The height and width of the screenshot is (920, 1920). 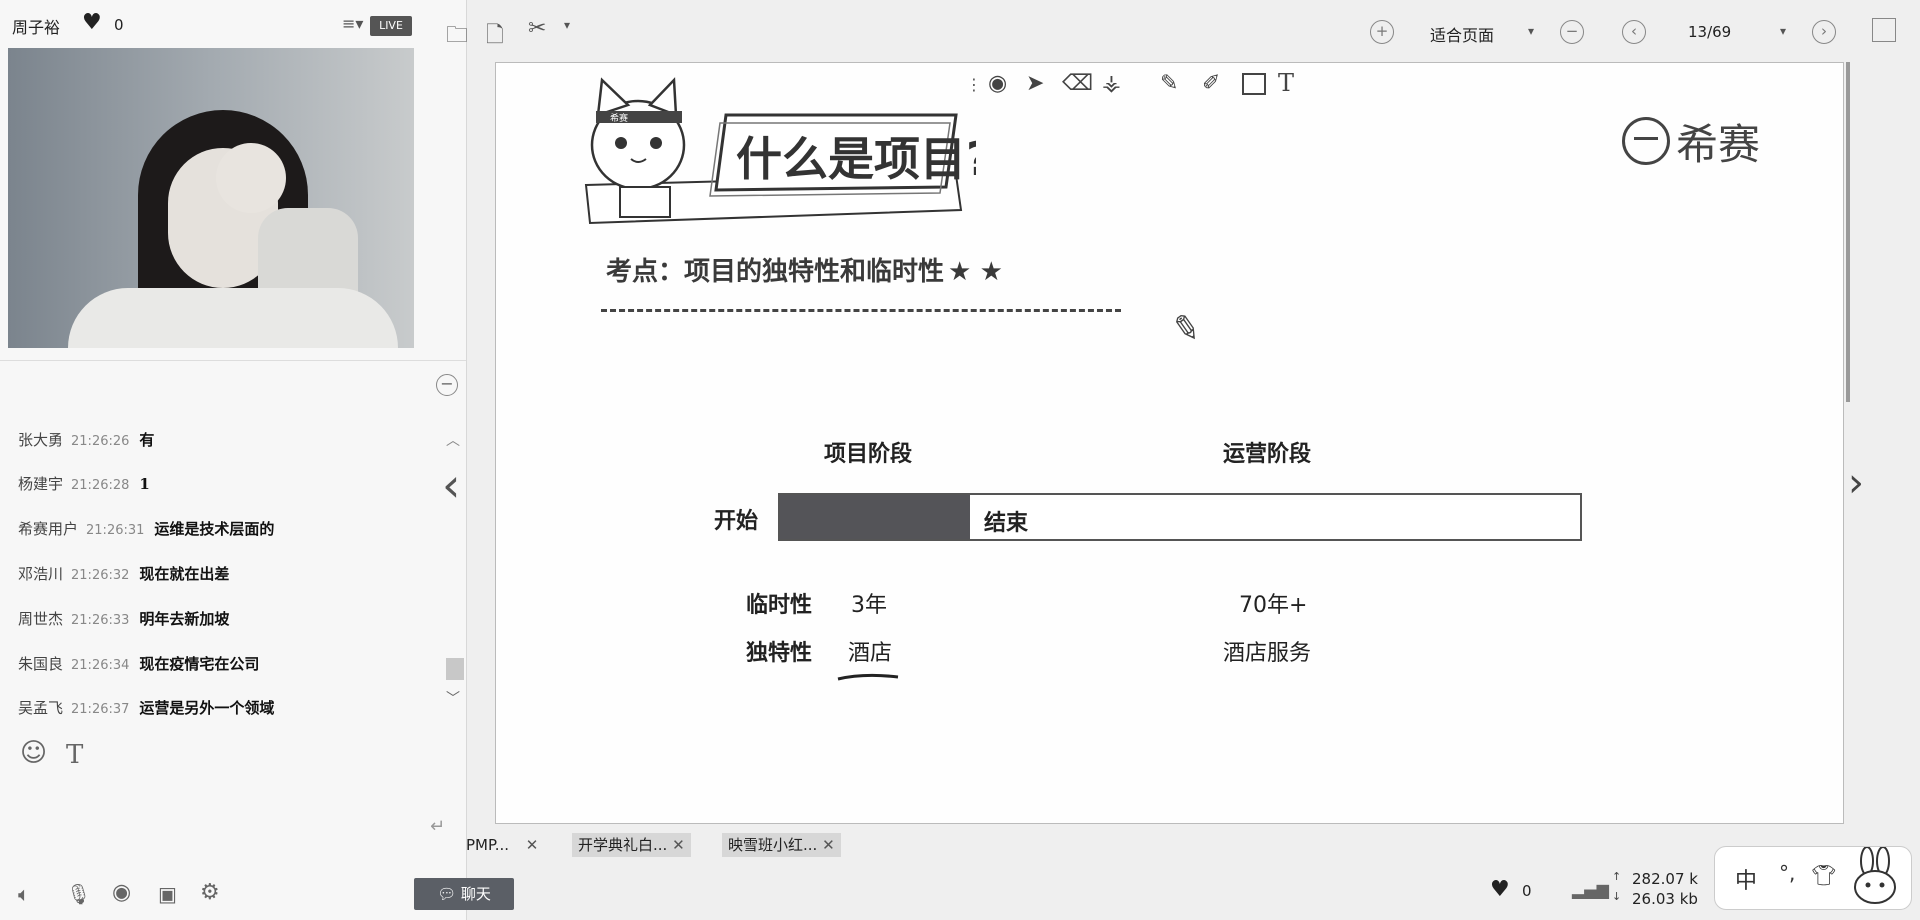 I want to click on settings-gear-icon: ⚙, so click(x=210, y=892).